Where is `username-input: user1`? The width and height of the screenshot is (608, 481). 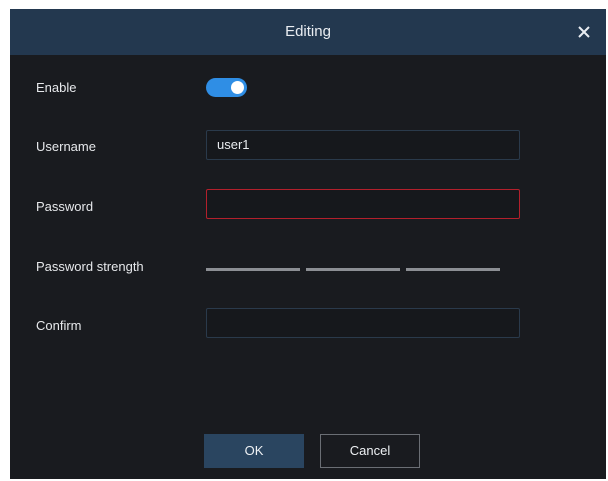 username-input: user1 is located at coordinates (363, 145).